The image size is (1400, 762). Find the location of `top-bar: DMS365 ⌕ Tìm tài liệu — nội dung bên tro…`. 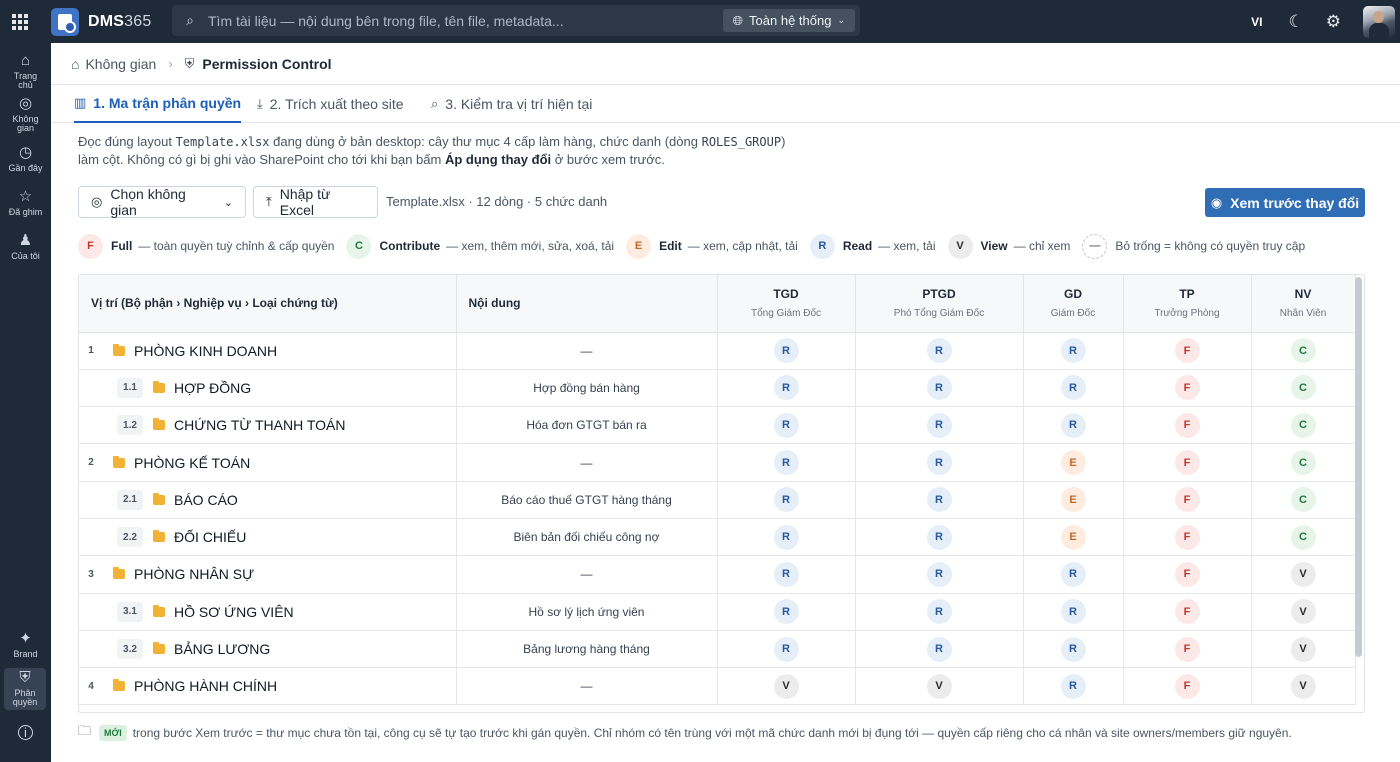

top-bar: DMS365 ⌕ Tìm tài liệu — nội dung bên tro… is located at coordinates (700, 21).